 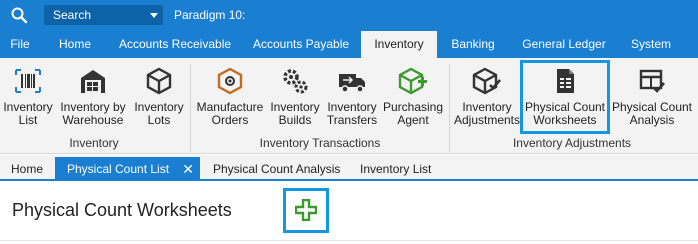 What do you see at coordinates (210, 15) in the screenshot?
I see `company-name: Paradigm 10:` at bounding box center [210, 15].